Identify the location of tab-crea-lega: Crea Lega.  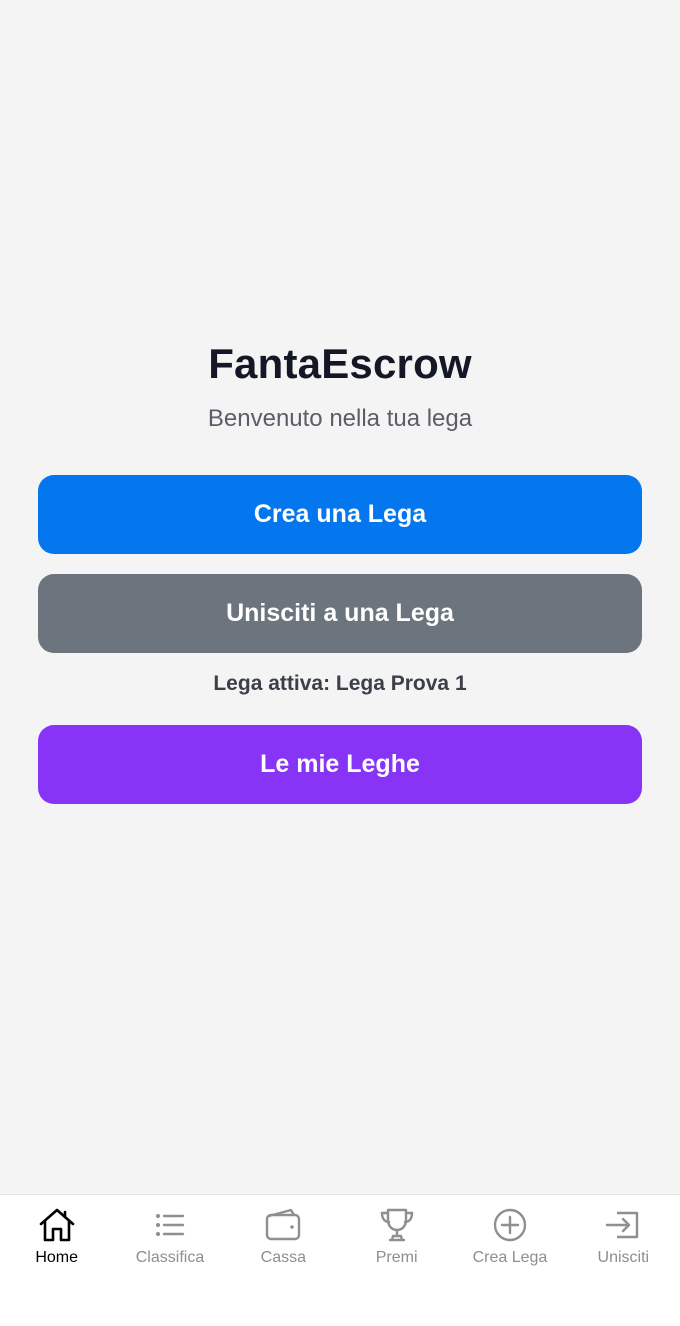
(509, 1260).